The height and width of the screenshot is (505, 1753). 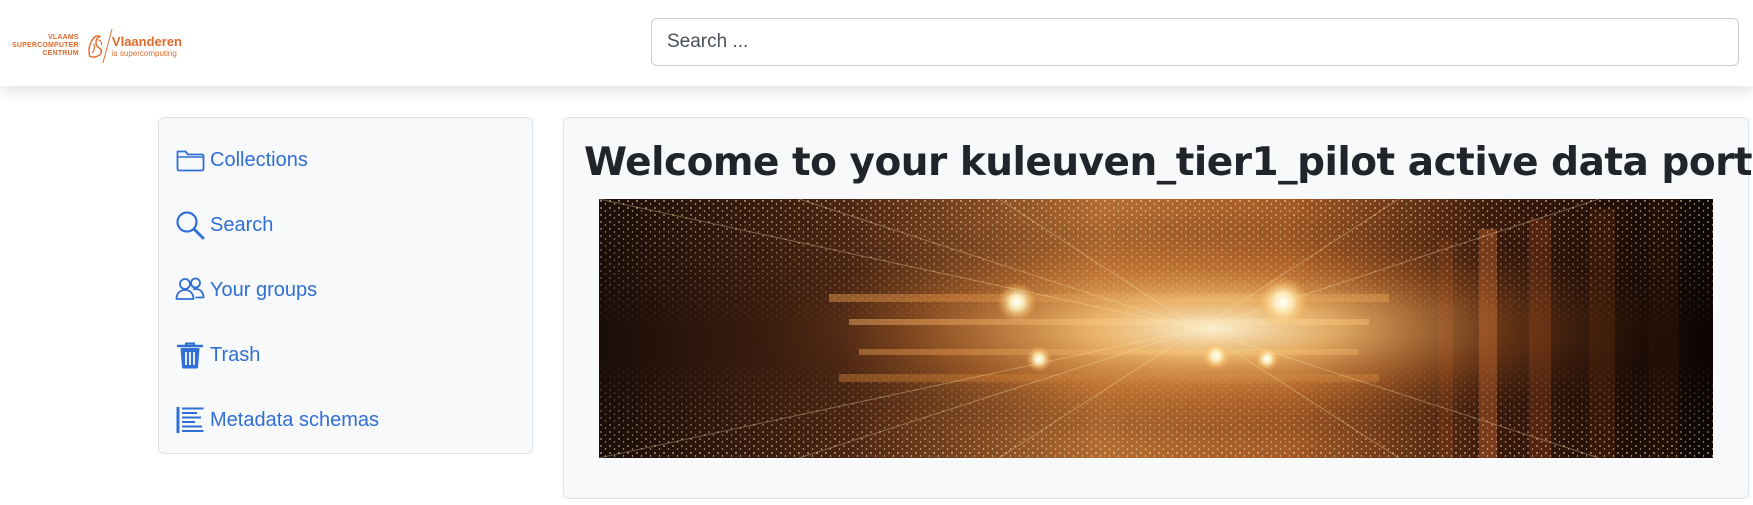 I want to click on lion-emblem-icon, so click(x=95, y=46).